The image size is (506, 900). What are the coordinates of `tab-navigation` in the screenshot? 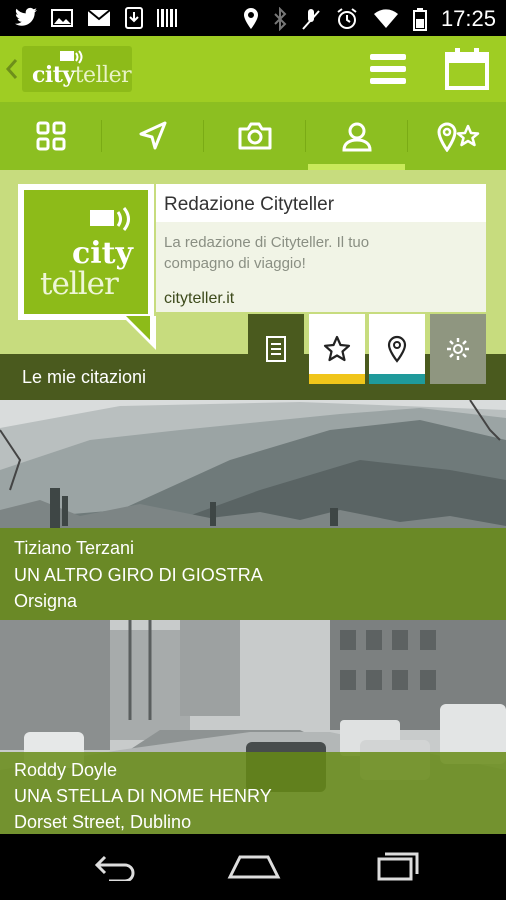 It's located at (152, 136).